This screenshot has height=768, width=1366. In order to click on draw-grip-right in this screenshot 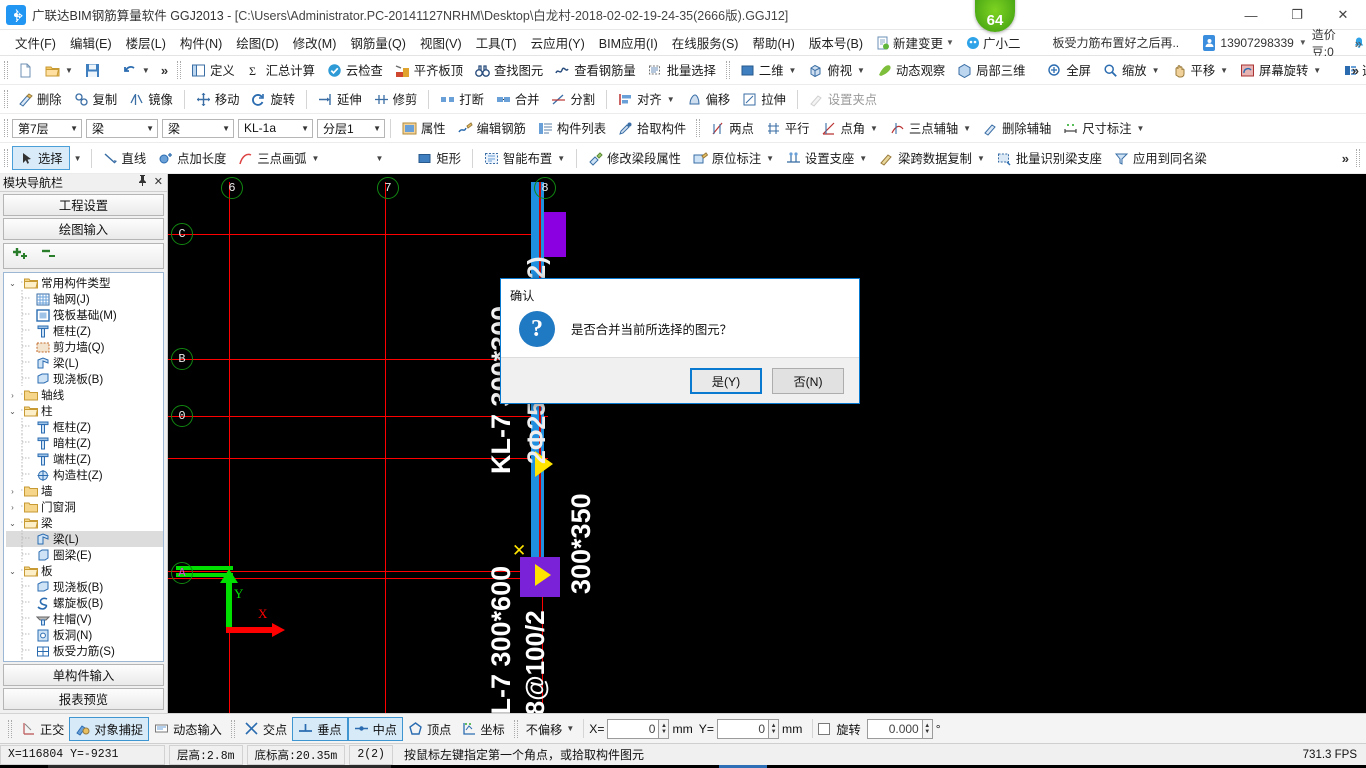, I will do `click(1358, 158)`.